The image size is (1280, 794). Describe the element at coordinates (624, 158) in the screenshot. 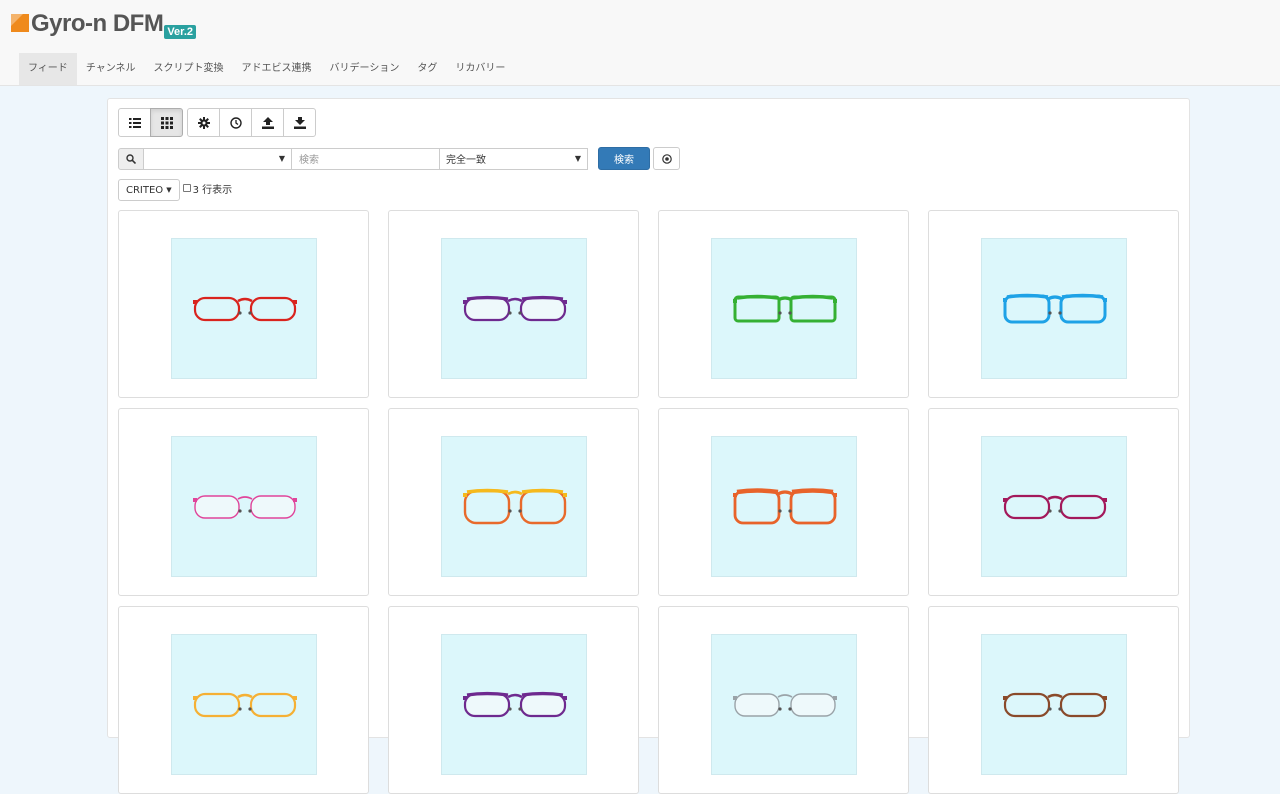

I see `search-button: 検索` at that location.